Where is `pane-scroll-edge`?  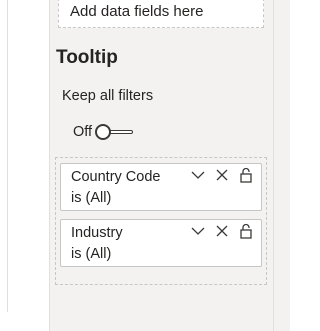 pane-scroll-edge is located at coordinates (273, 165).